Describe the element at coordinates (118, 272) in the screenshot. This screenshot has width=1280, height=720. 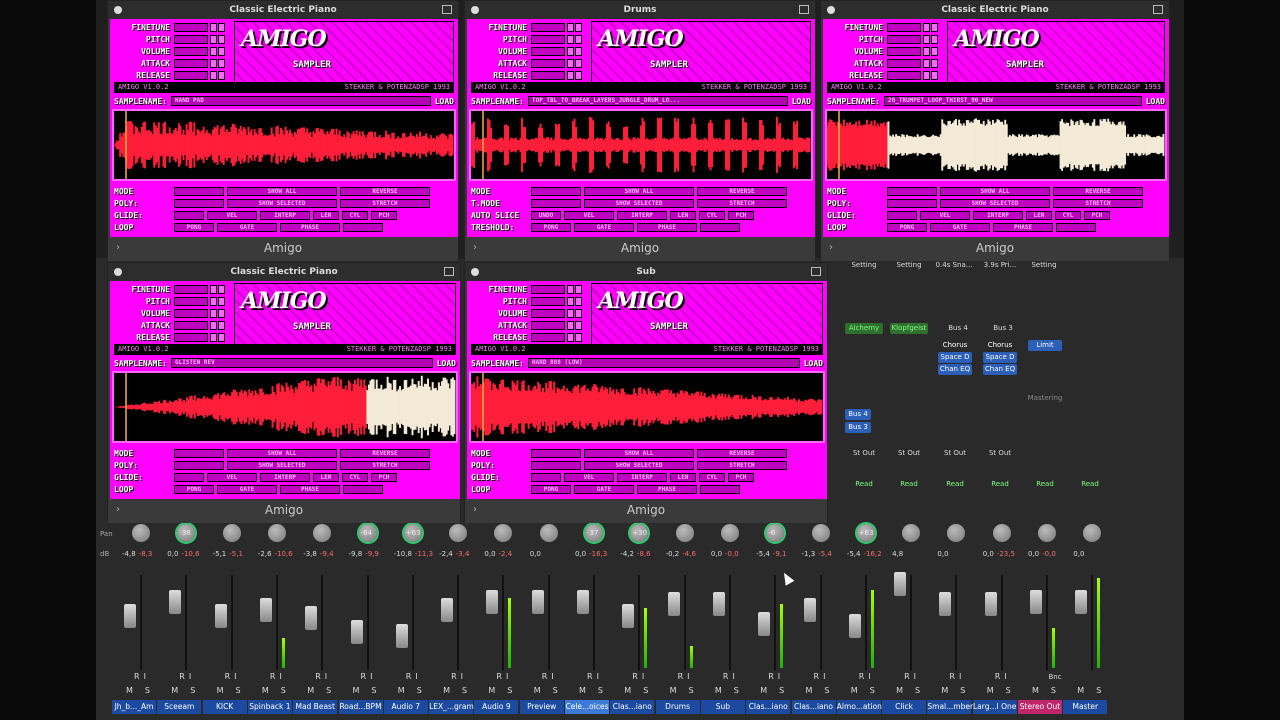
I see `close-window-icon` at that location.